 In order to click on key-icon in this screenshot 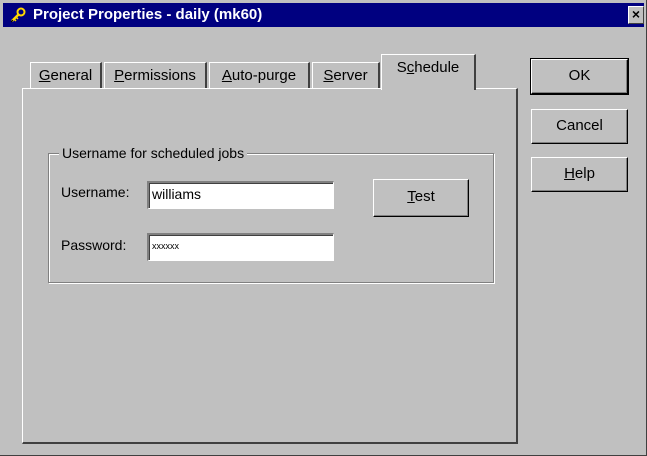, I will do `click(18, 15)`.